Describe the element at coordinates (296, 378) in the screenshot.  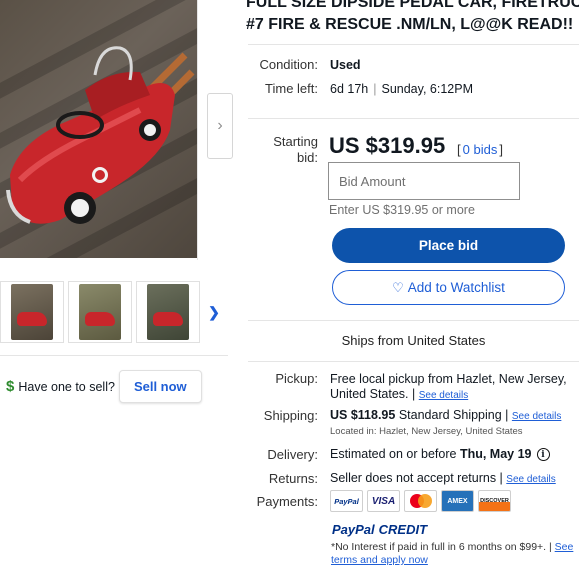
I see `pickup-label: Pickup:` at that location.